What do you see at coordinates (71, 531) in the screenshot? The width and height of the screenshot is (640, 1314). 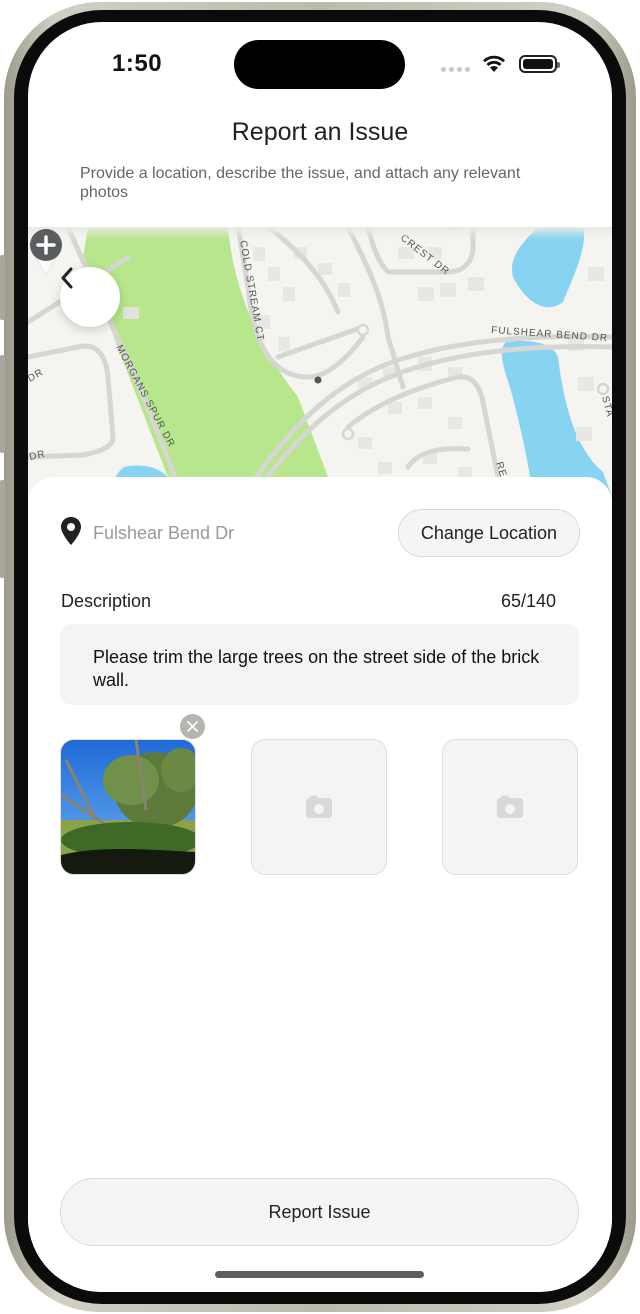 I see `map-pin-icon` at bounding box center [71, 531].